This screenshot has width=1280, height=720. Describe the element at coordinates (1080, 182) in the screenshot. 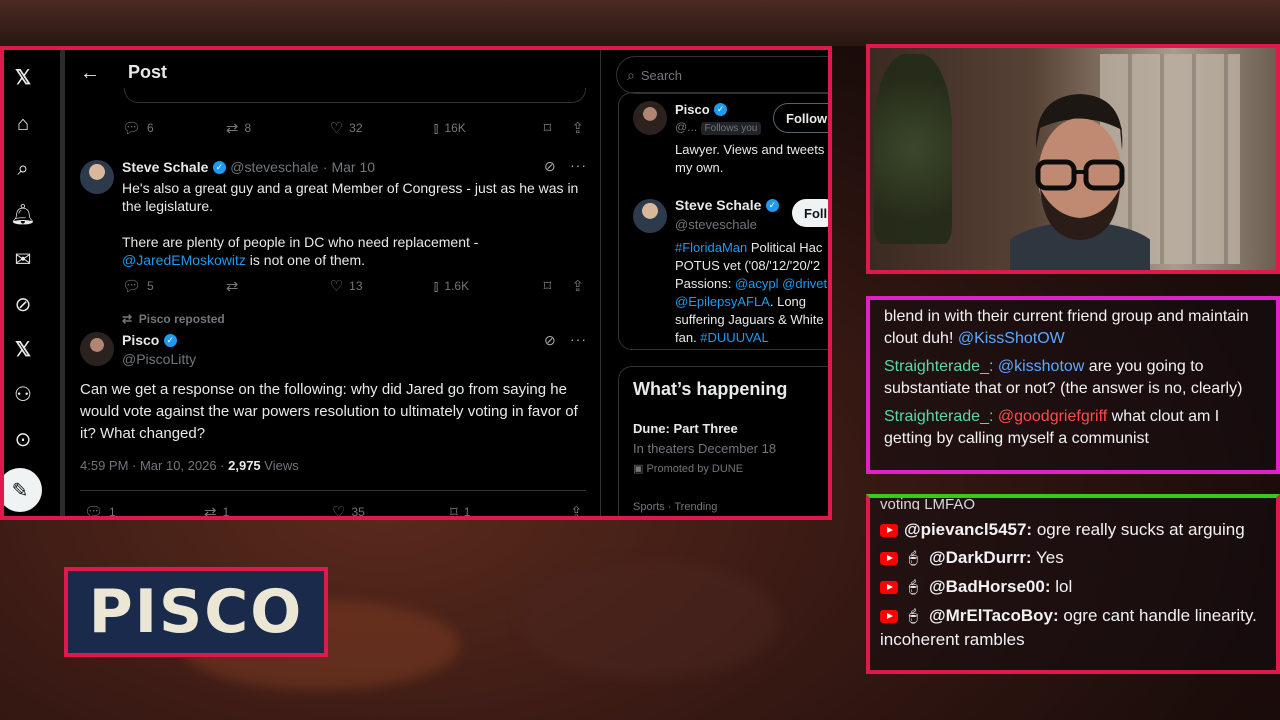

I see `streamer-figure` at that location.